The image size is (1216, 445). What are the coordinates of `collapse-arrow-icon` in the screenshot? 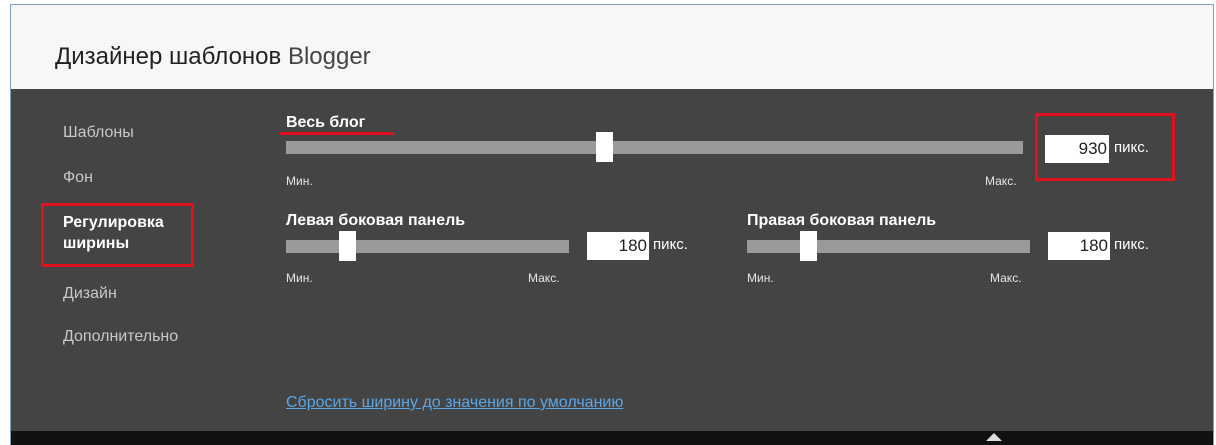 It's located at (994, 437).